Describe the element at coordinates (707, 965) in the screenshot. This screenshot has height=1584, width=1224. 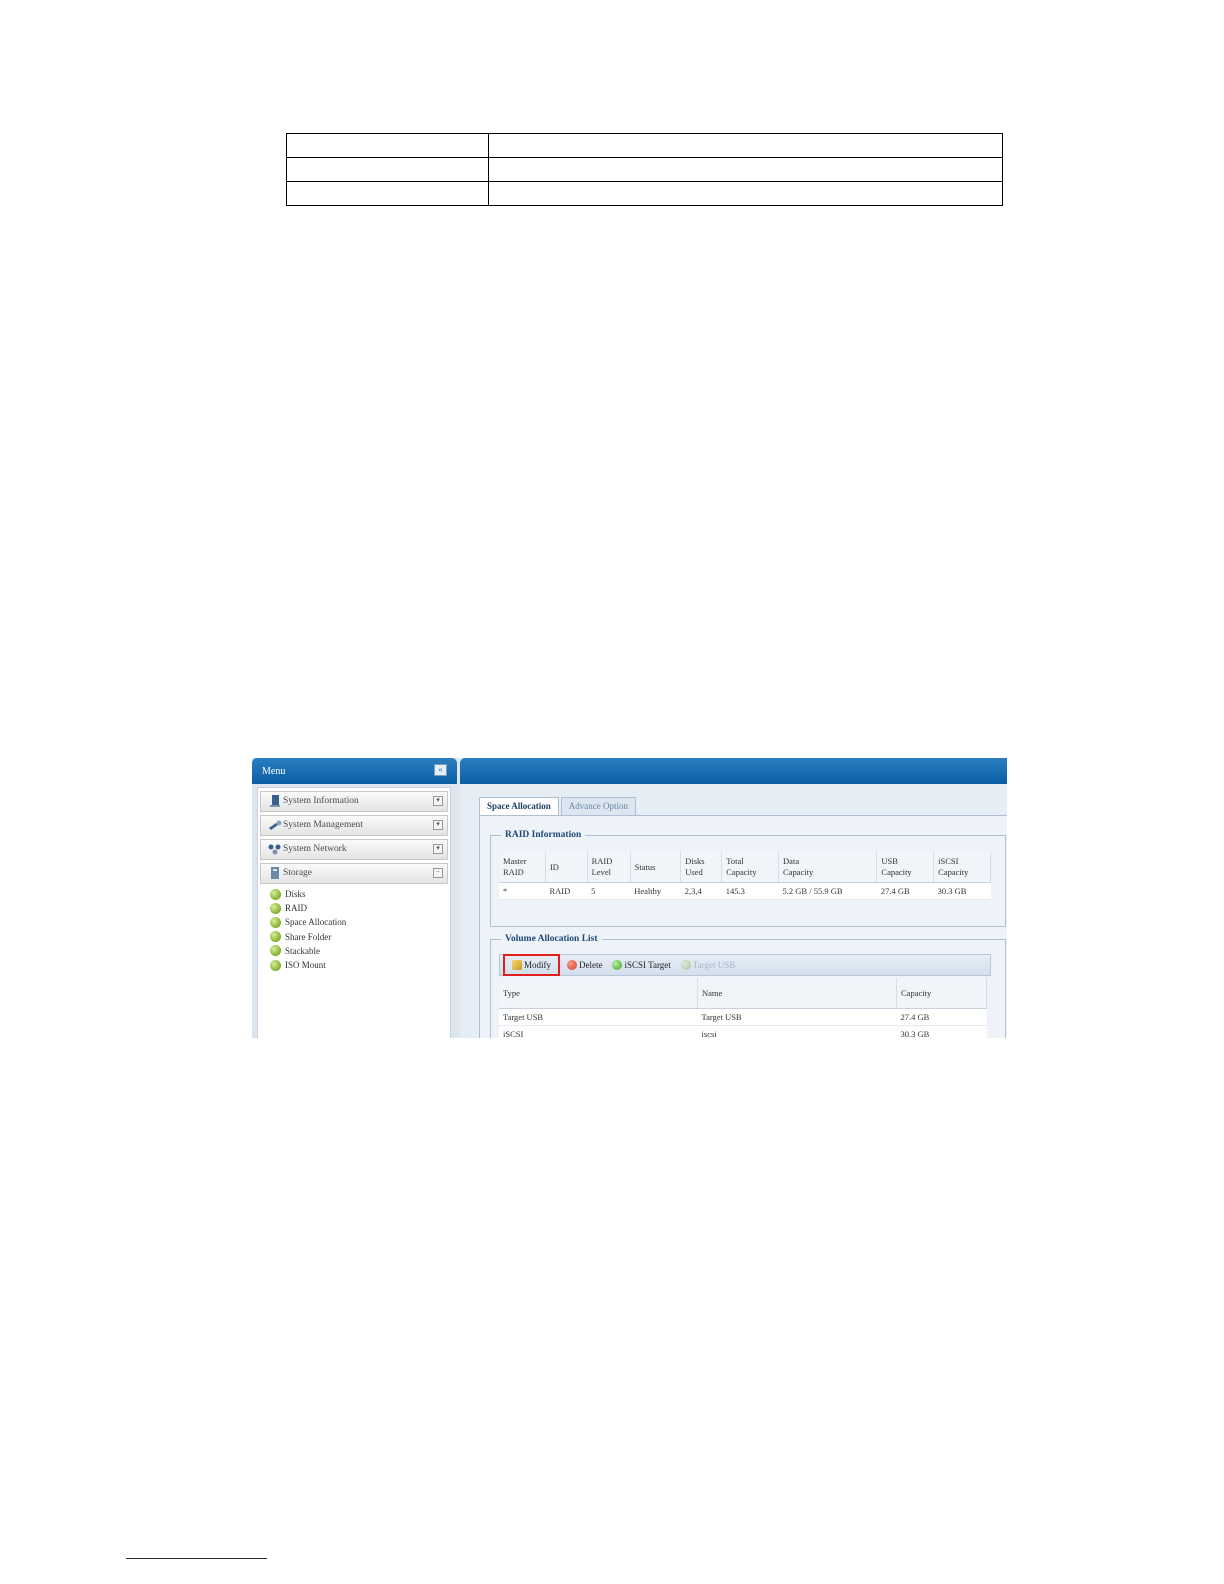
I see `target-usb-button: Target USB` at that location.